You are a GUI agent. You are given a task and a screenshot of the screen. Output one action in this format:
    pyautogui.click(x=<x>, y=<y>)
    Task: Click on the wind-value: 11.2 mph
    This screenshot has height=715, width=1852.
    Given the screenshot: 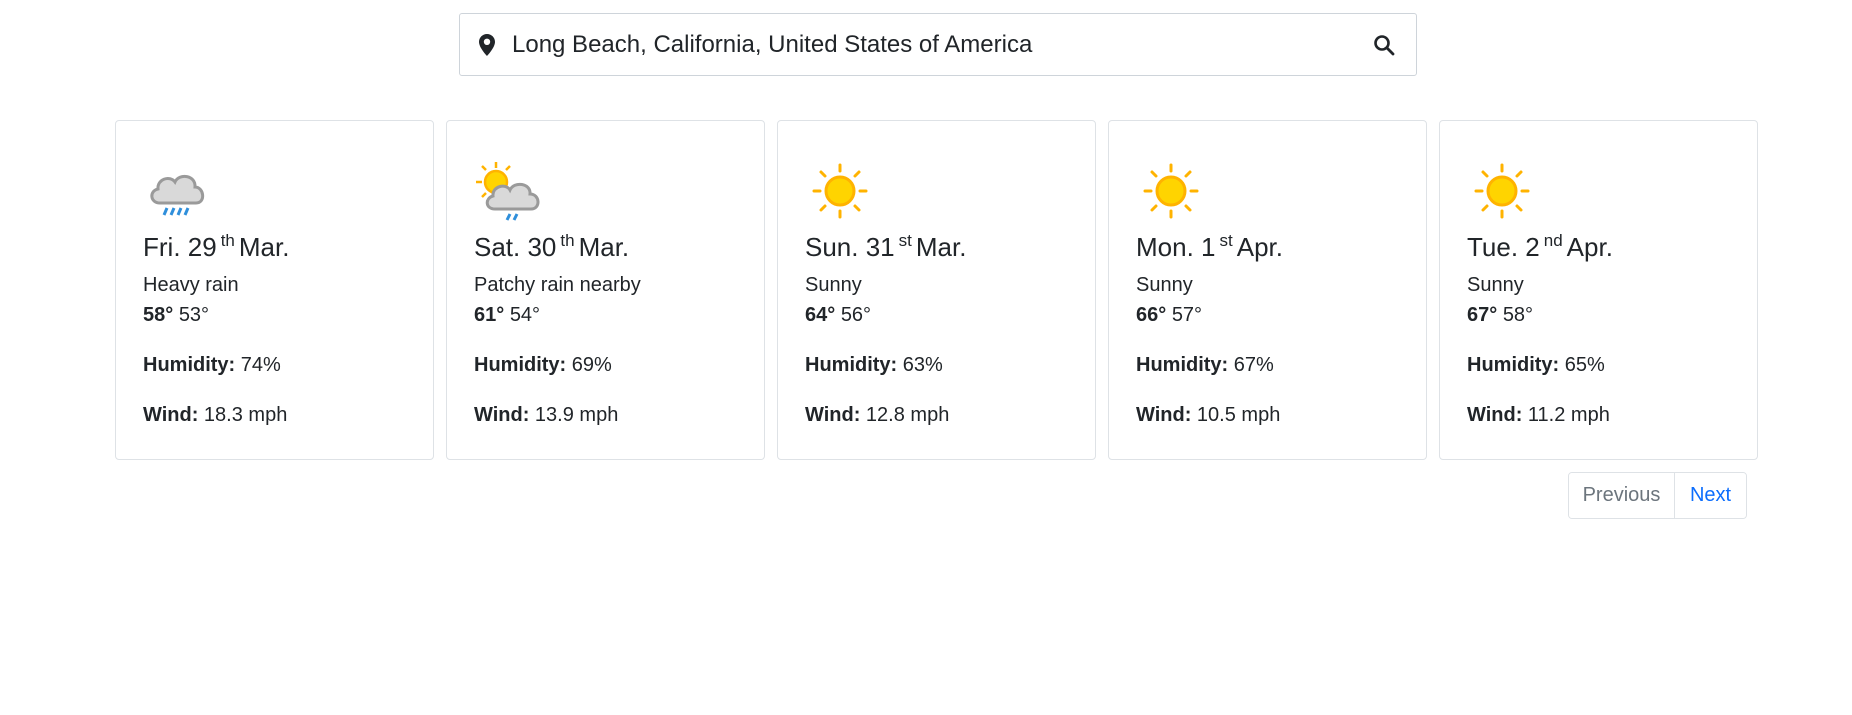 What is the action you would take?
    pyautogui.click(x=1568, y=415)
    